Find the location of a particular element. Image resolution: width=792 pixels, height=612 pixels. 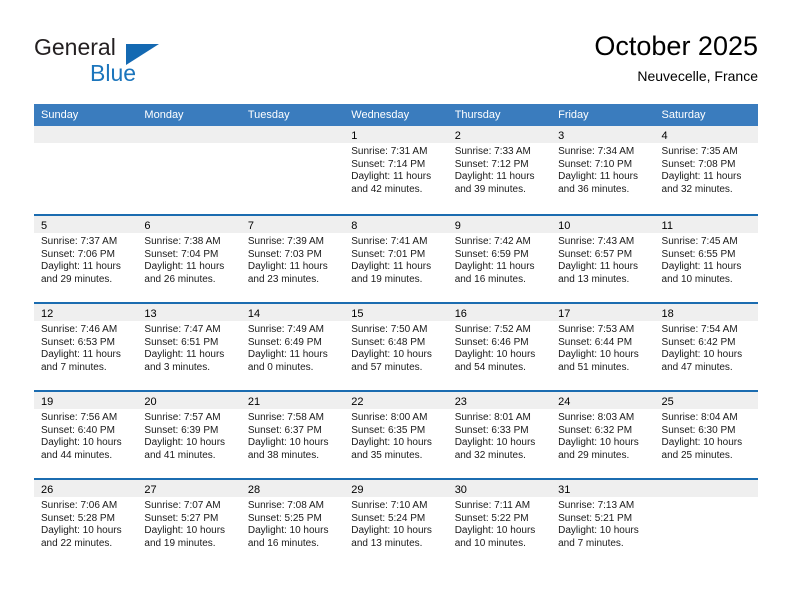

day-number: 4 is located at coordinates (664, 136).